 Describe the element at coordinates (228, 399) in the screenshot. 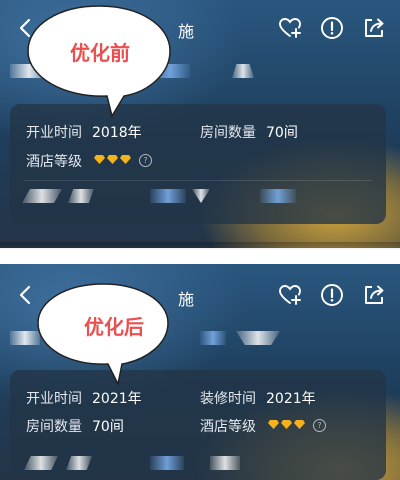

I see `renovation-time-label: 装修时间` at that location.